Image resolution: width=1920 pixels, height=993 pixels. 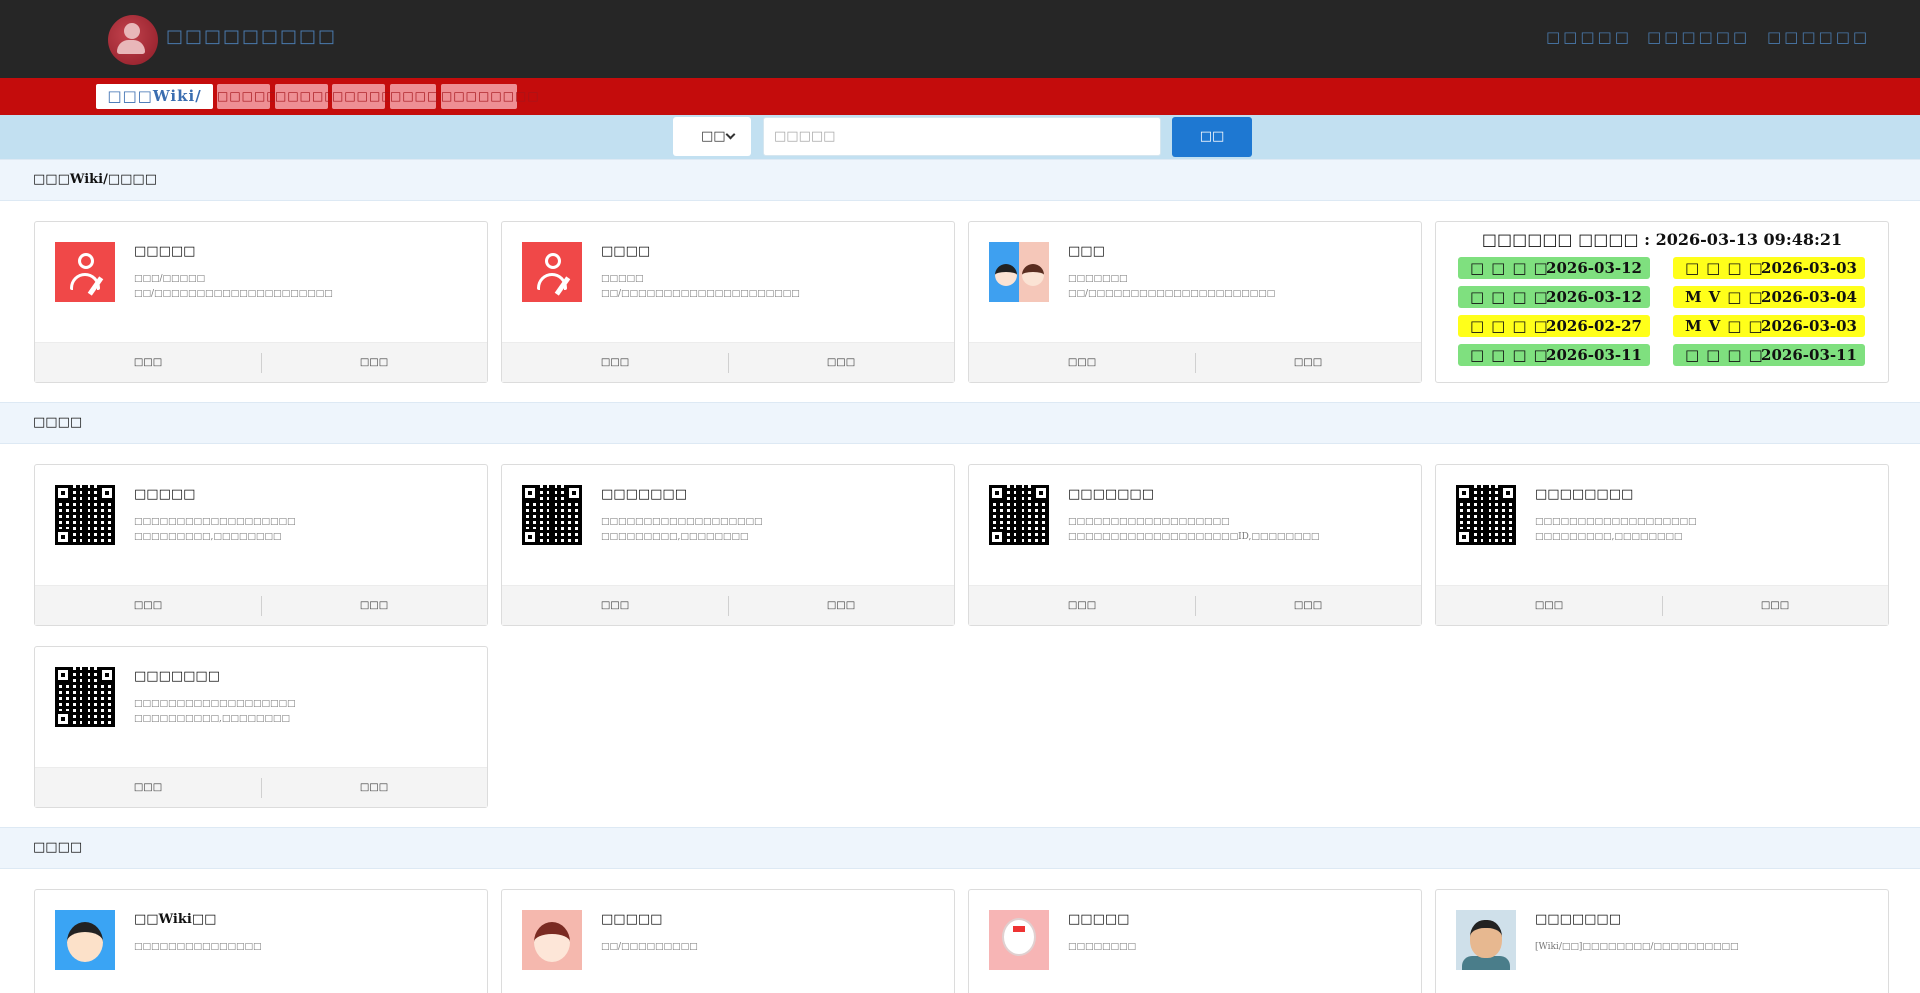 I want to click on people-card-4: □□□□□□□ [Wiki/□□]□□□□□□□□/□□□□□□□□□□, so click(x=1662, y=941).